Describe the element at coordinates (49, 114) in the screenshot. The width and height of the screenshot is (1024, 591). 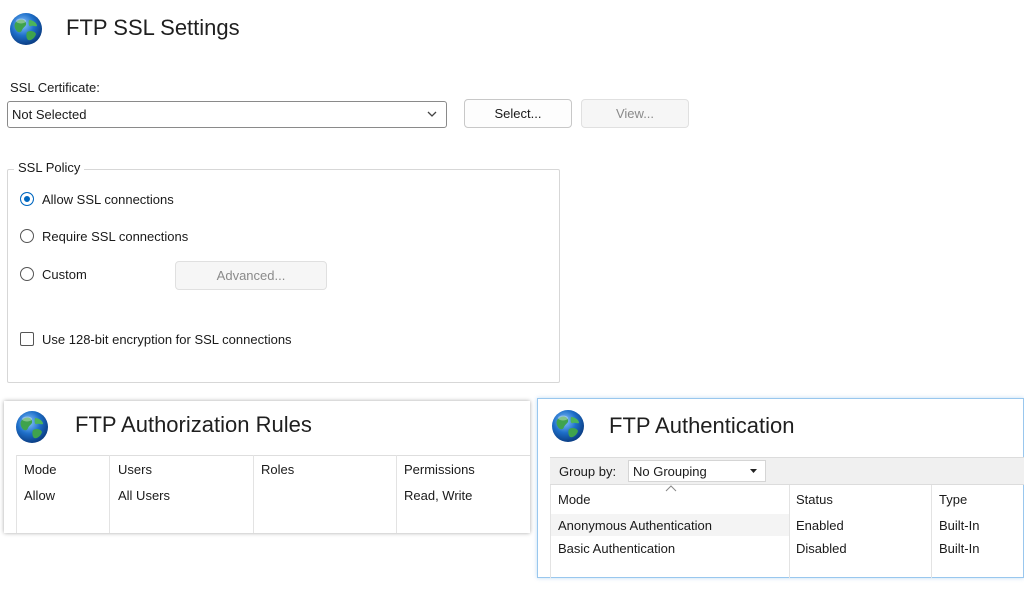
I see `ssl-certificate-value: Not Selected` at that location.